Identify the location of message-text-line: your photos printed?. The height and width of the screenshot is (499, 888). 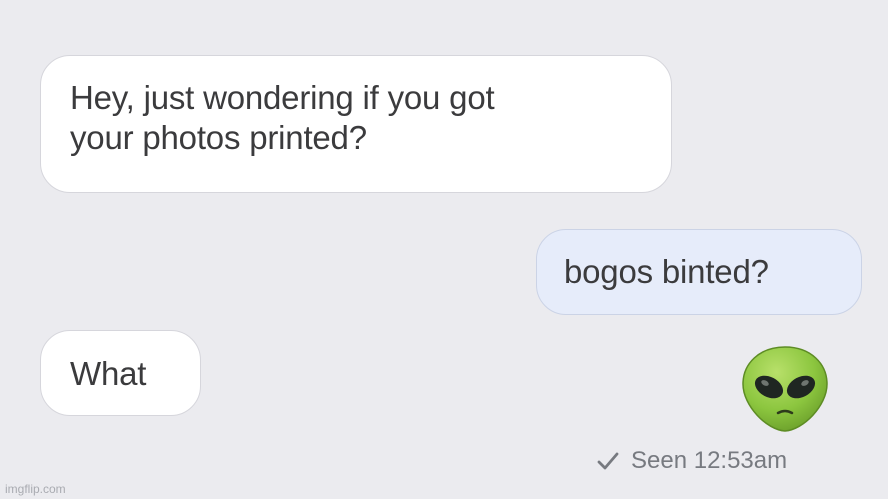
(218, 137).